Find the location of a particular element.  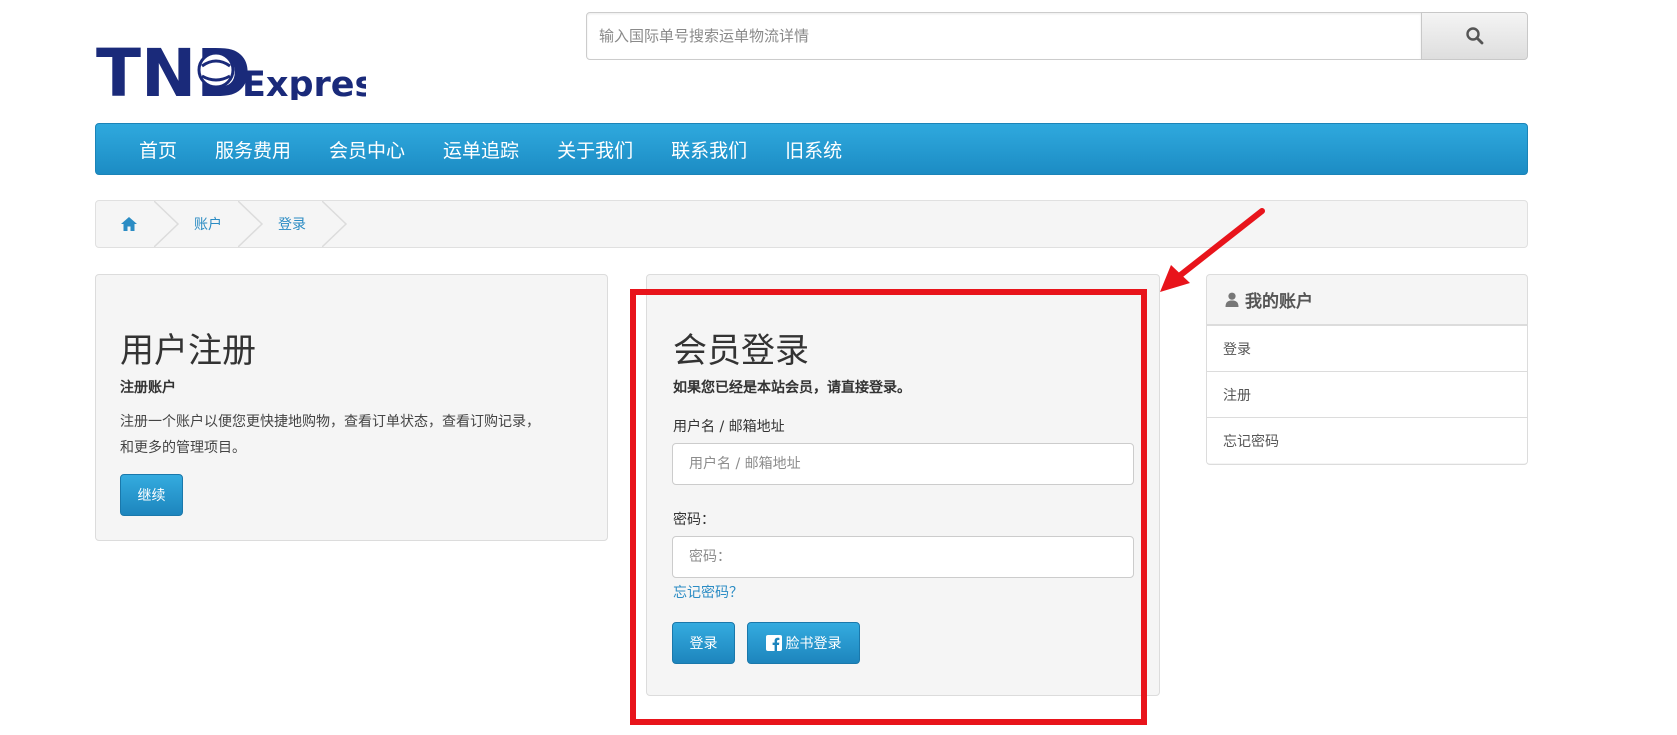

breadcrumb-account: 账户 is located at coordinates (208, 224).